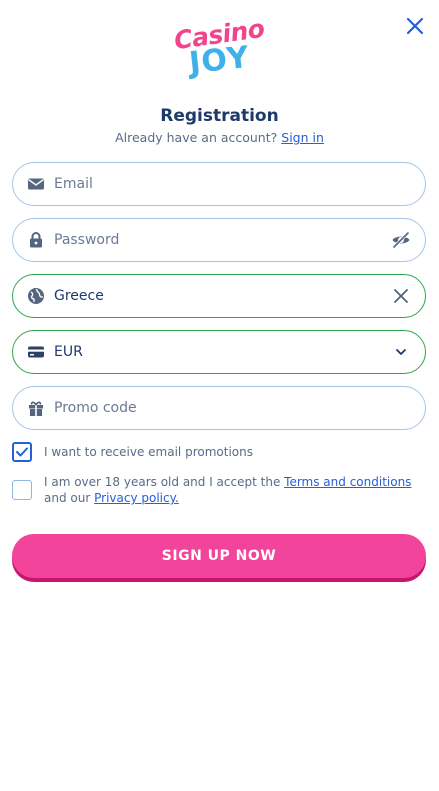 The height and width of the screenshot is (791, 439). What do you see at coordinates (196, 137) in the screenshot?
I see `signin-prompt-text: Already have an account?` at bounding box center [196, 137].